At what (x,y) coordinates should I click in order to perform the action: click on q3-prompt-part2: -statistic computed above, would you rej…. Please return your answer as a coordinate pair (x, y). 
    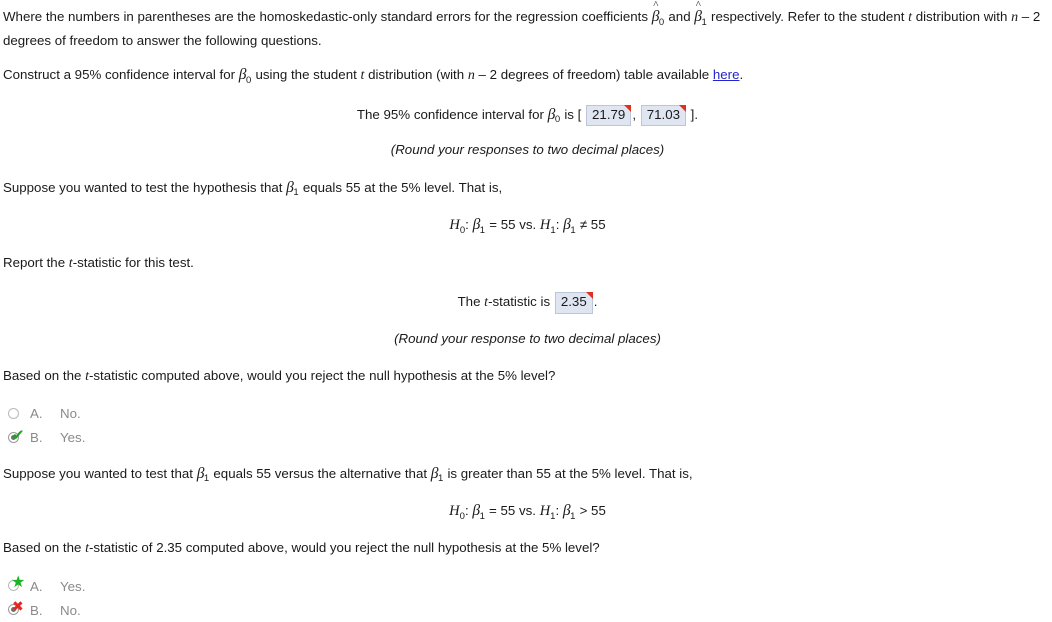
    Looking at the image, I should click on (322, 375).